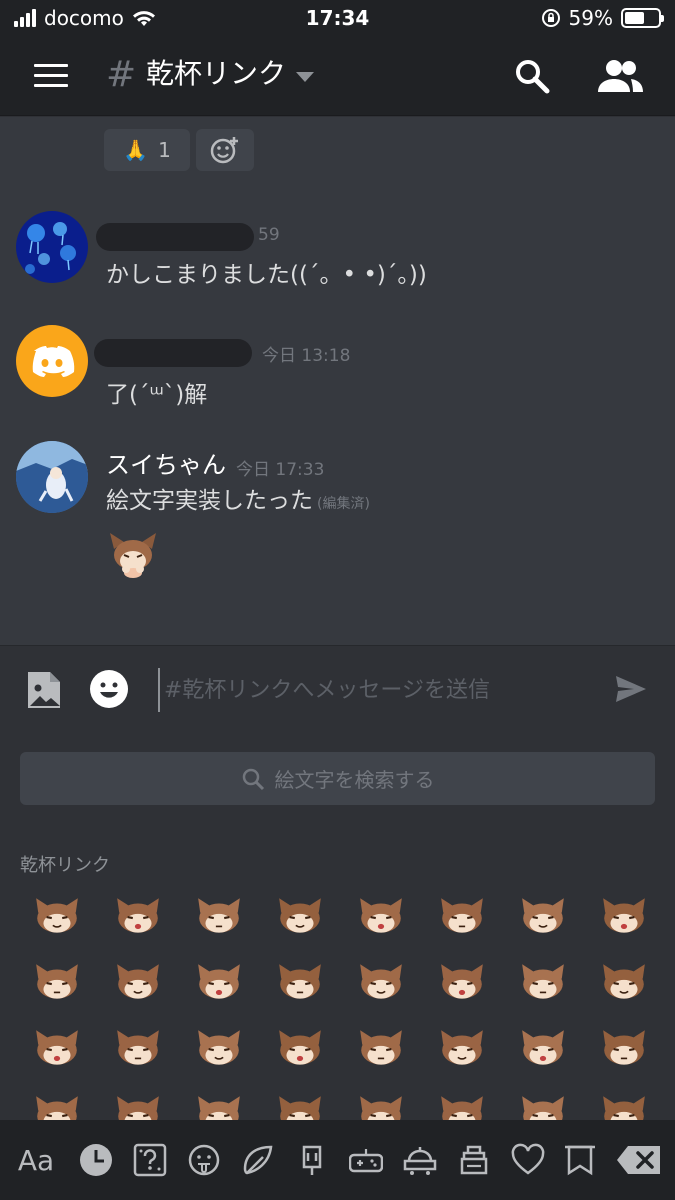 This screenshot has width=675, height=1200. What do you see at coordinates (36, 1160) in the screenshot?
I see `tab-text: Aa` at bounding box center [36, 1160].